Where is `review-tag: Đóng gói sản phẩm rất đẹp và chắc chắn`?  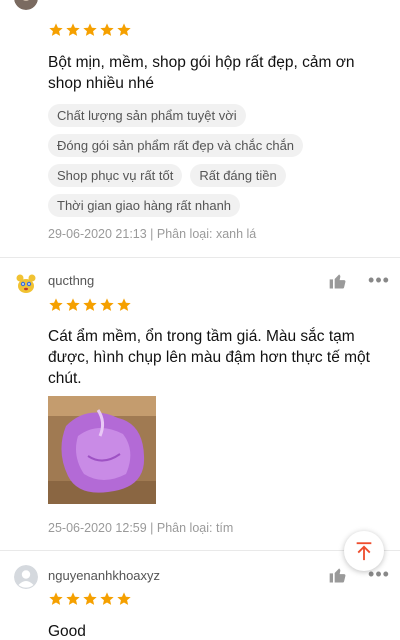 review-tag: Đóng gói sản phẩm rất đẹp và chắc chắn is located at coordinates (176, 145).